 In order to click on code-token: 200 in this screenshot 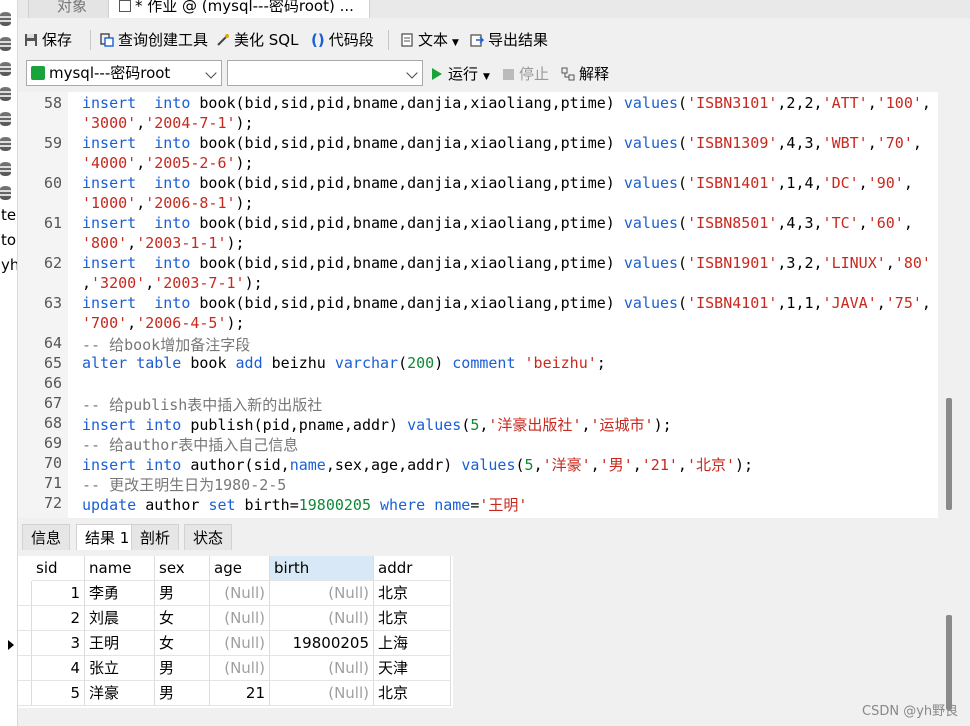, I will do `click(421, 363)`.